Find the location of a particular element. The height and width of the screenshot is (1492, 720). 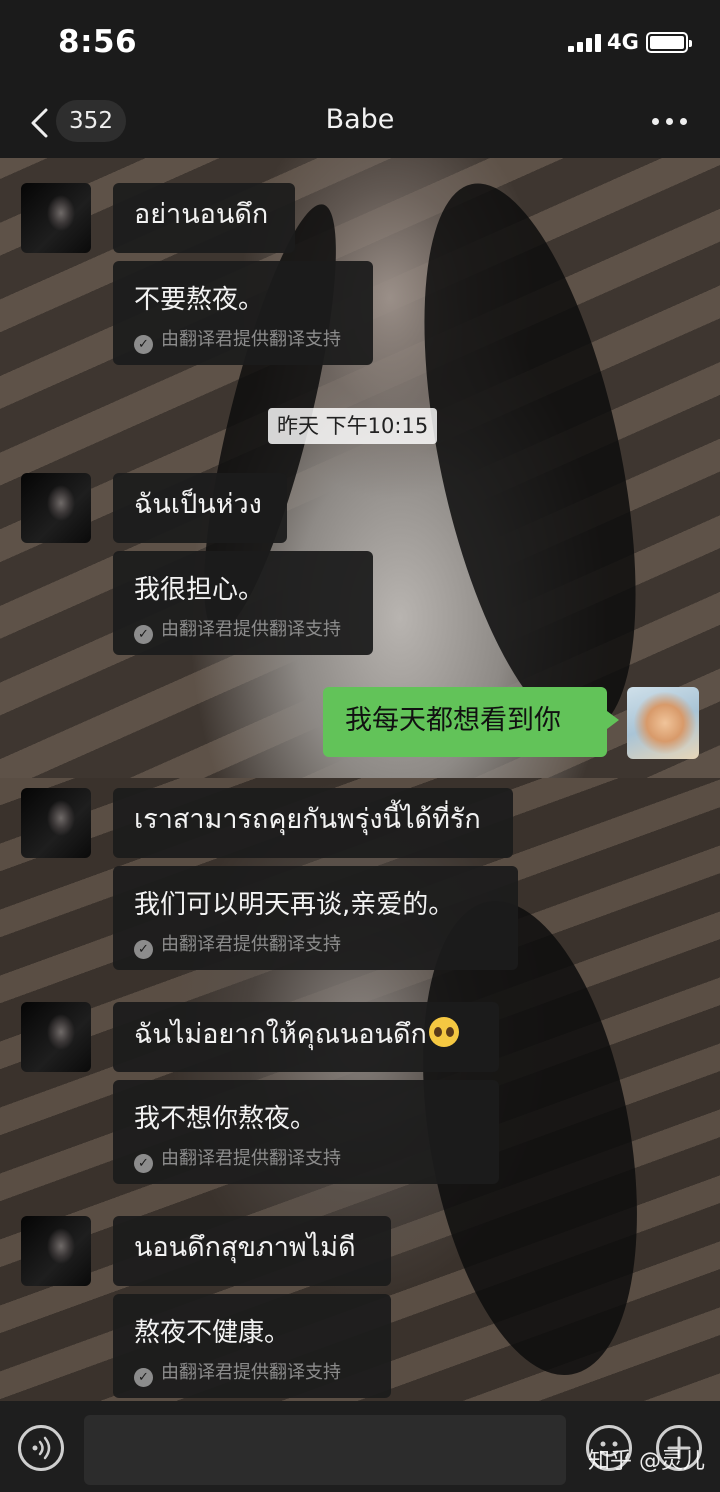

message-bubble: ฉันไม่อยากให้คุณนอนดึก is located at coordinates (306, 1037).